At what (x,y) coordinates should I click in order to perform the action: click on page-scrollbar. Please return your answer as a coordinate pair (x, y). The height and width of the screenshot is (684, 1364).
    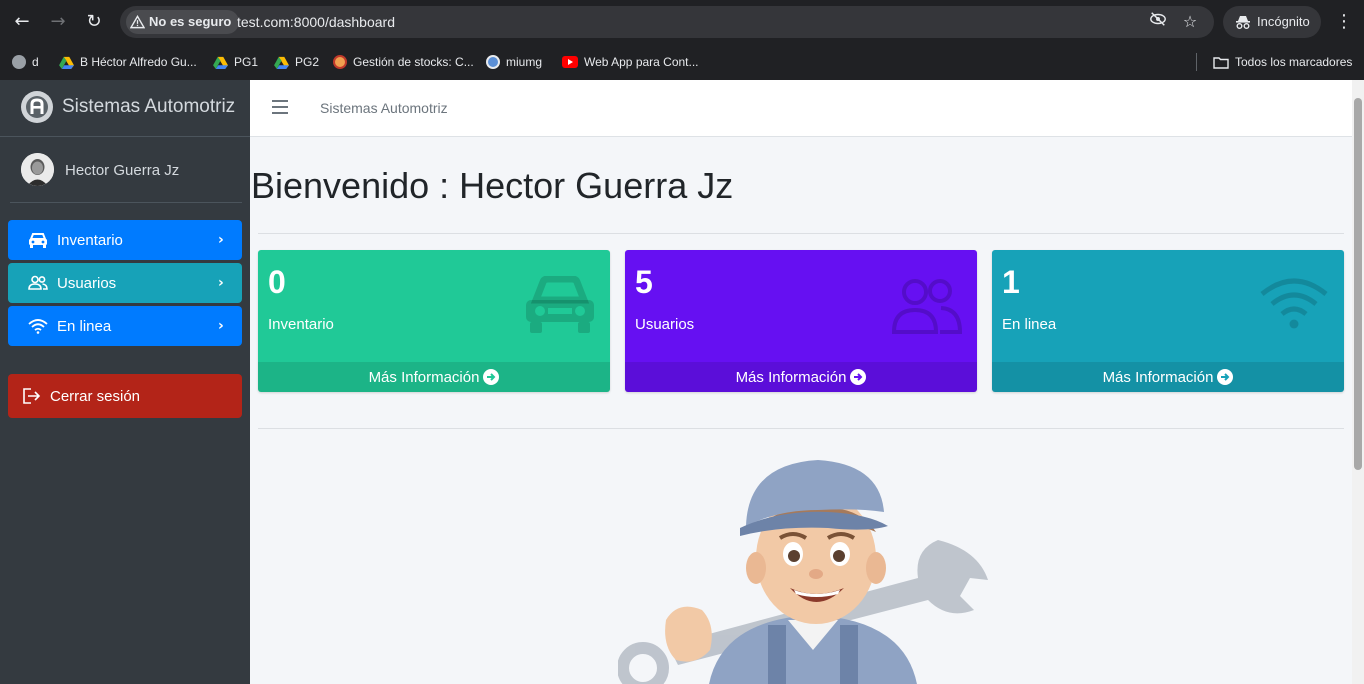
    Looking at the image, I should click on (1358, 382).